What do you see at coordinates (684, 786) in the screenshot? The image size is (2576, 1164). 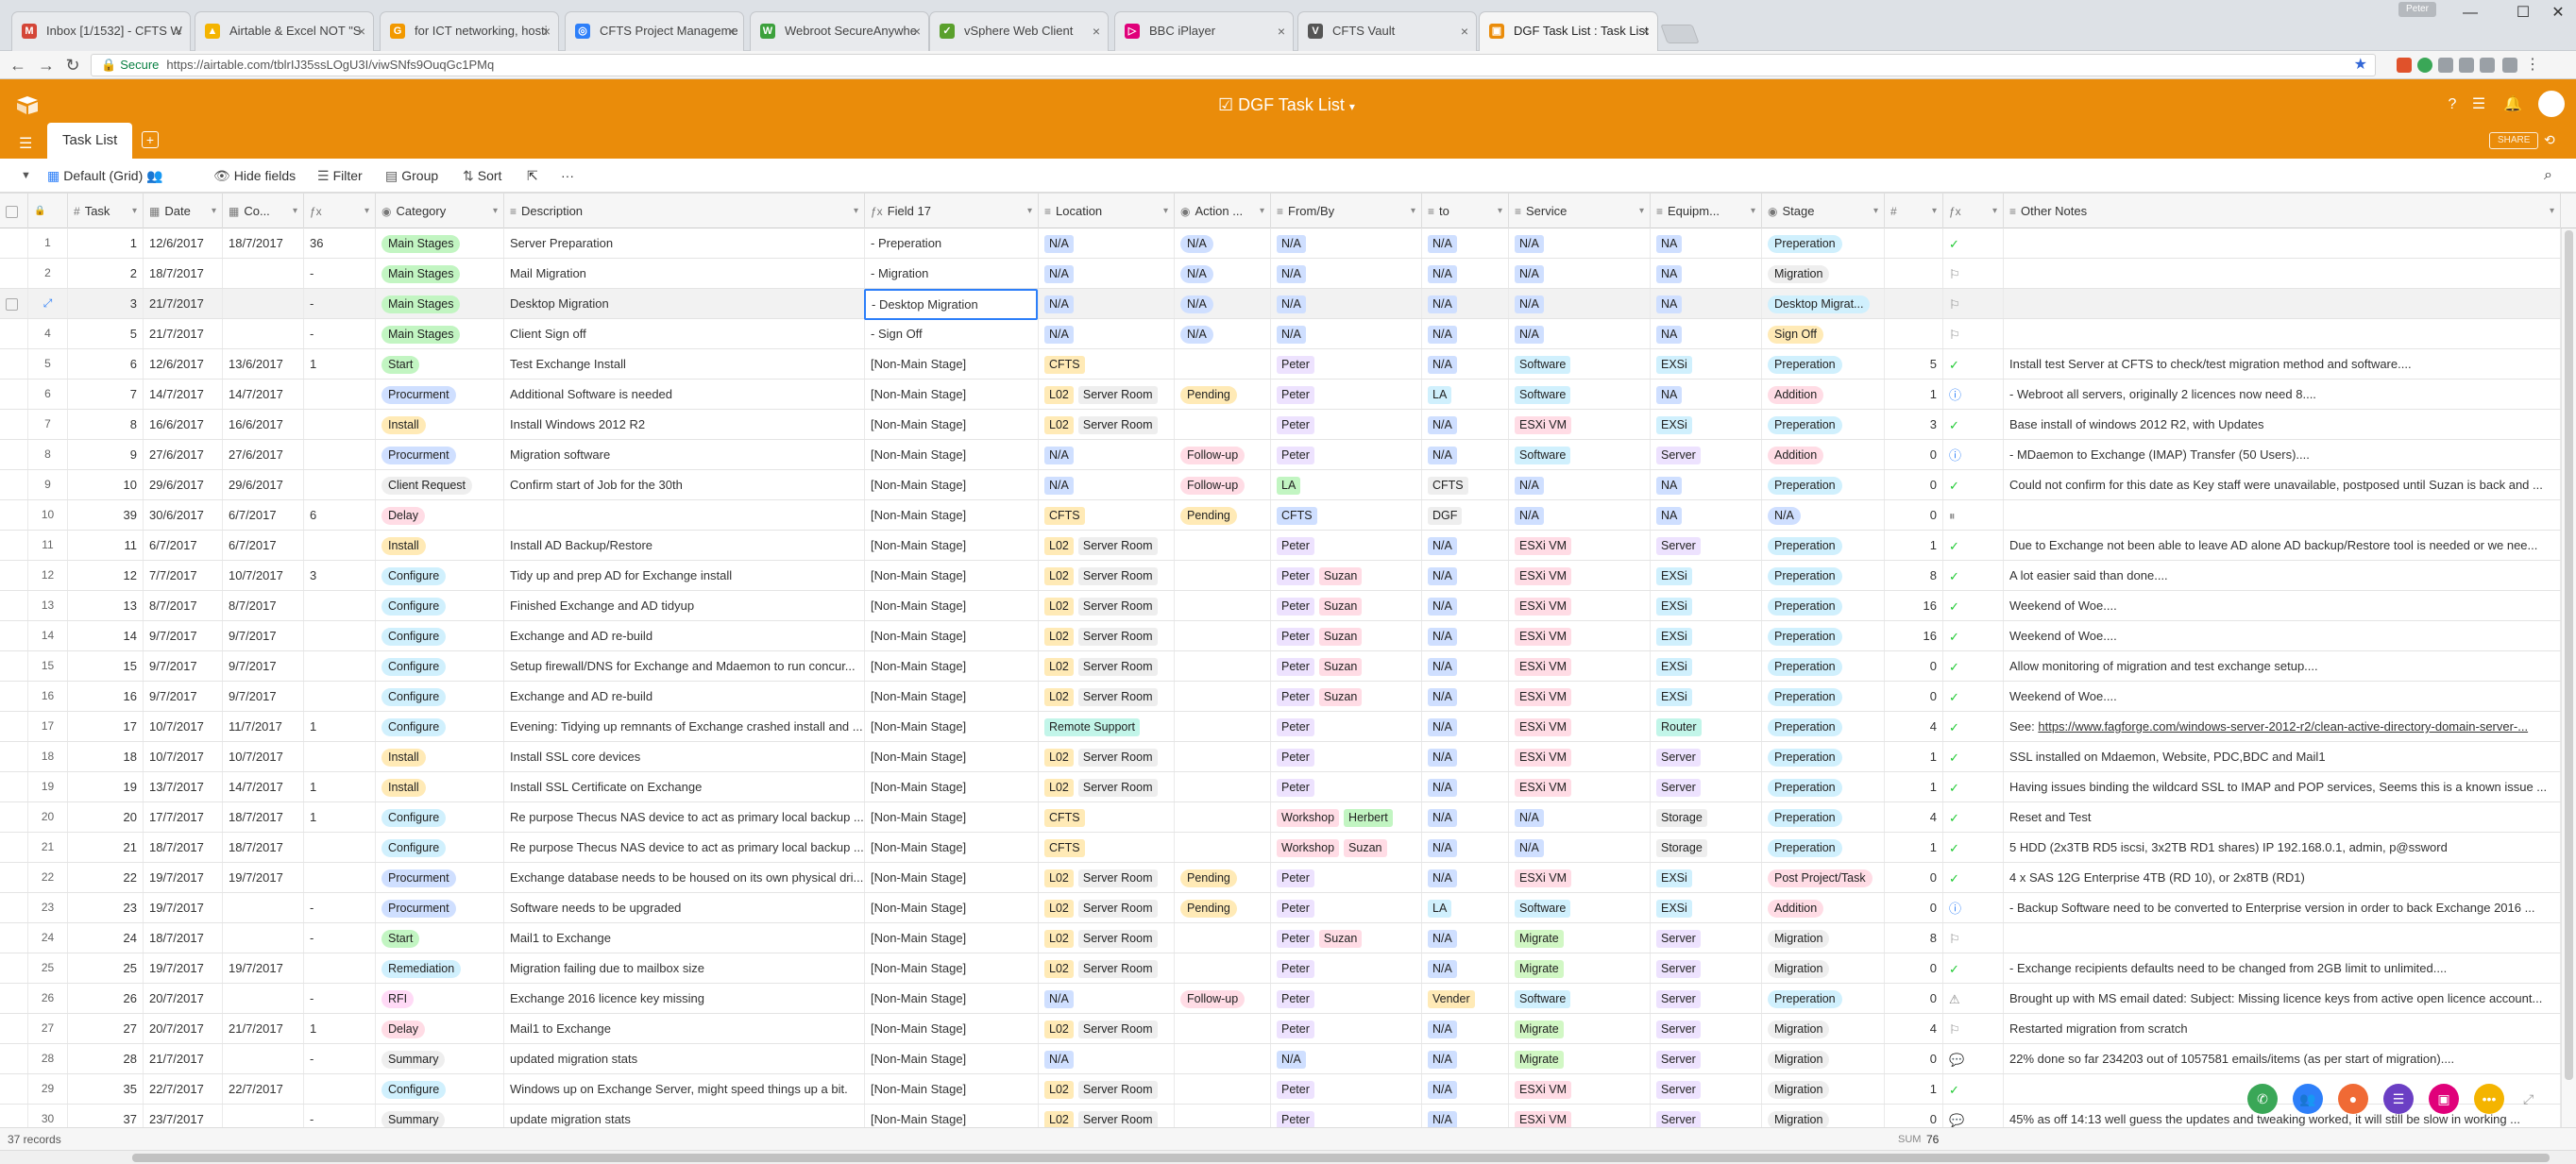 I see `desc-cell: Install SSL Certificate on Exchange` at bounding box center [684, 786].